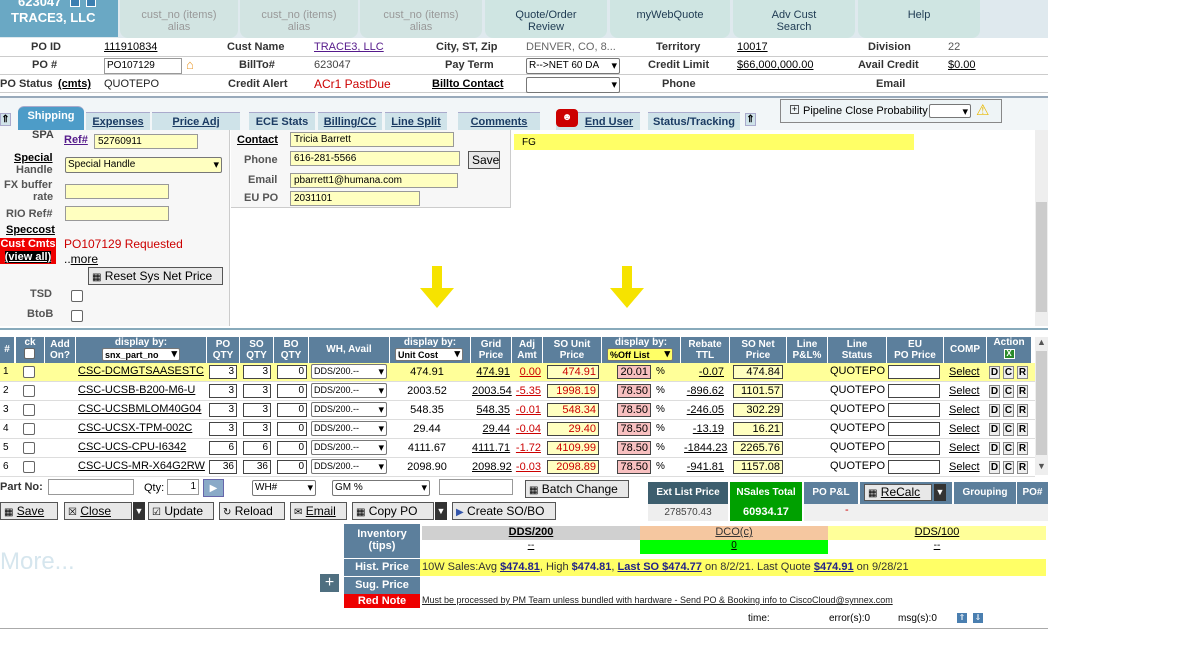 This screenshot has width=1187, height=665. Describe the element at coordinates (299, 19) in the screenshot. I see `tab-alias-2: cust_no (items) alias` at that location.